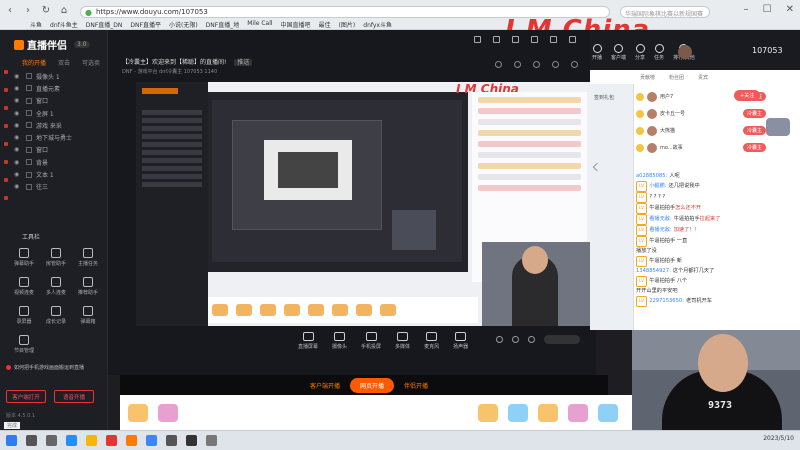 This screenshot has width=800, height=450. What do you see at coordinates (640, 52) in the screenshot?
I see `room-header-button: 分享` at bounding box center [640, 52].